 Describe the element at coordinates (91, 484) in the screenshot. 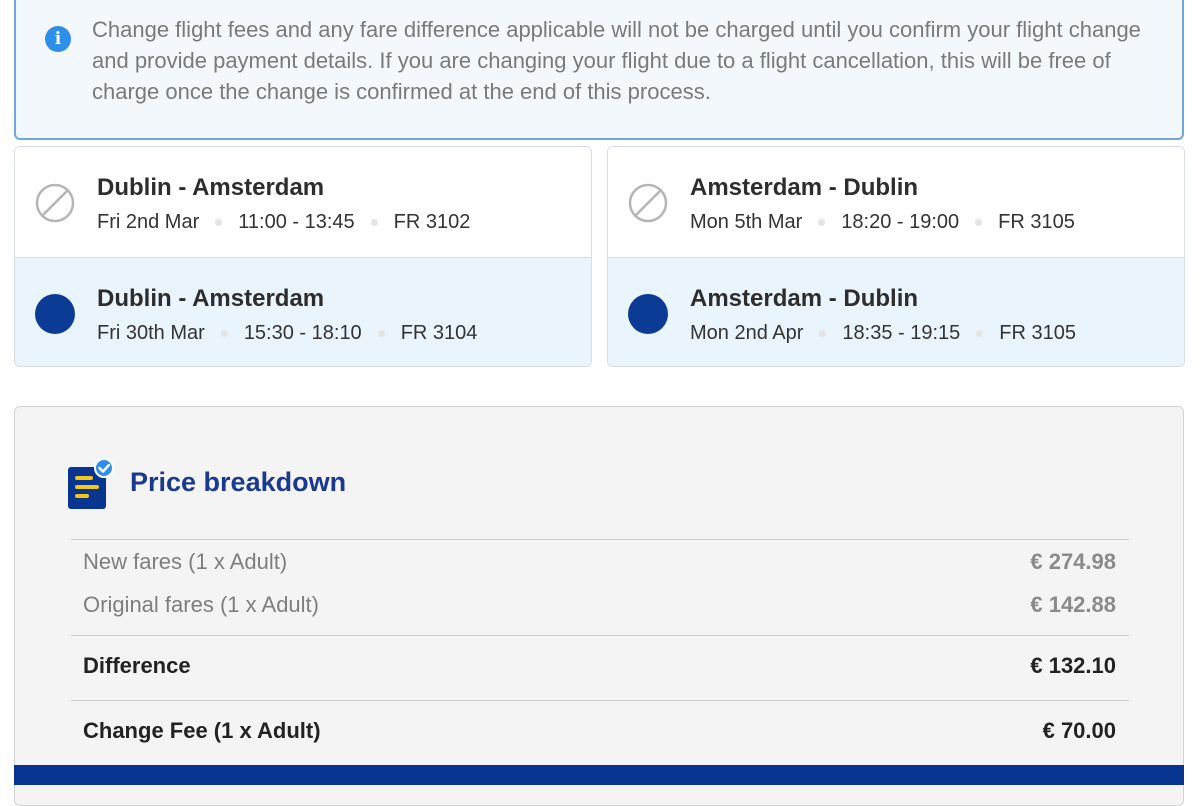

I see `document-check-icon` at that location.